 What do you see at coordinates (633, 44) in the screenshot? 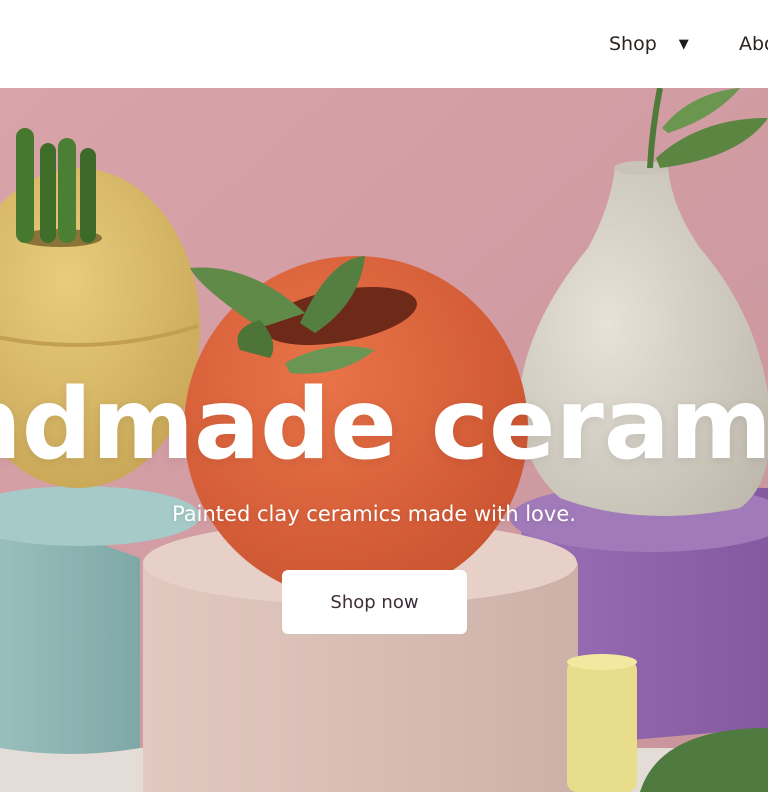
I see `nav-shop-label: Shop` at bounding box center [633, 44].